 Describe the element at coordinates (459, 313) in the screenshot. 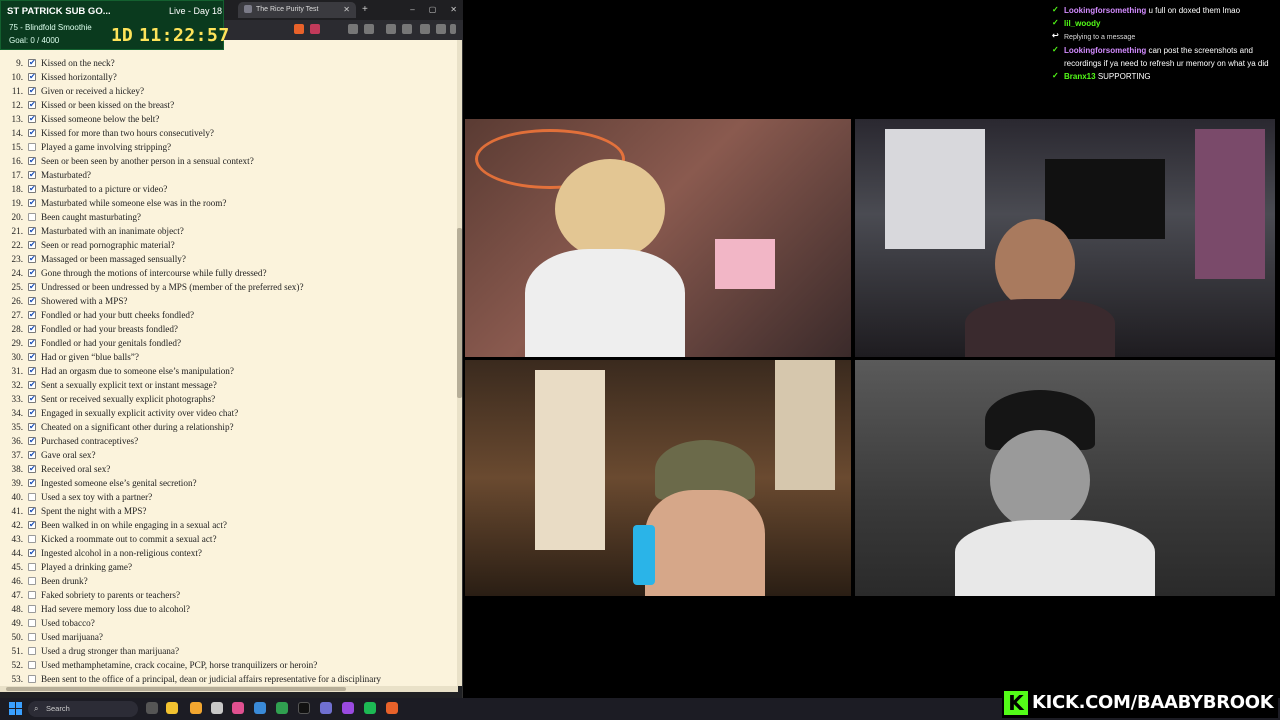

I see `scroll-thumb` at that location.